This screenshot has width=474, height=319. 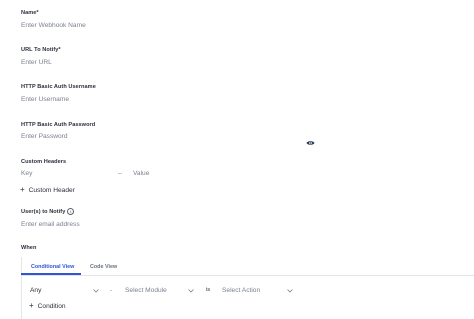 I want to click on select-module-dropdown: Select Module, so click(x=161, y=290).